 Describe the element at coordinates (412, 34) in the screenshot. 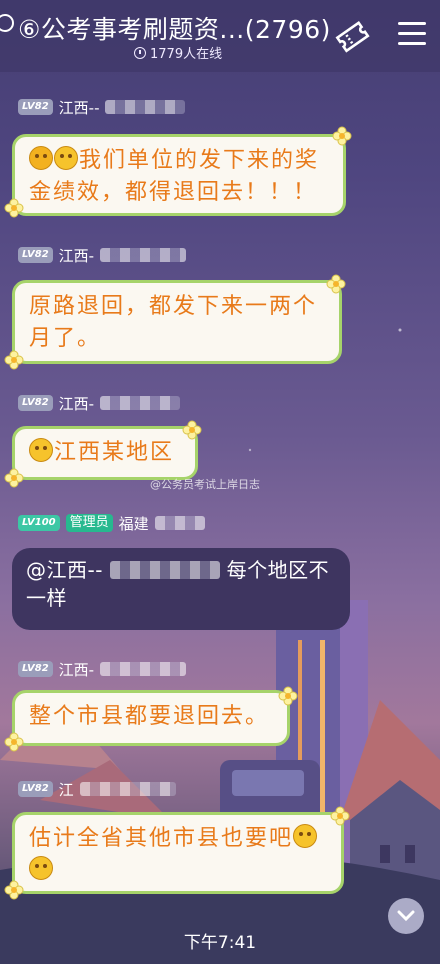

I see `hamburger-icon` at that location.